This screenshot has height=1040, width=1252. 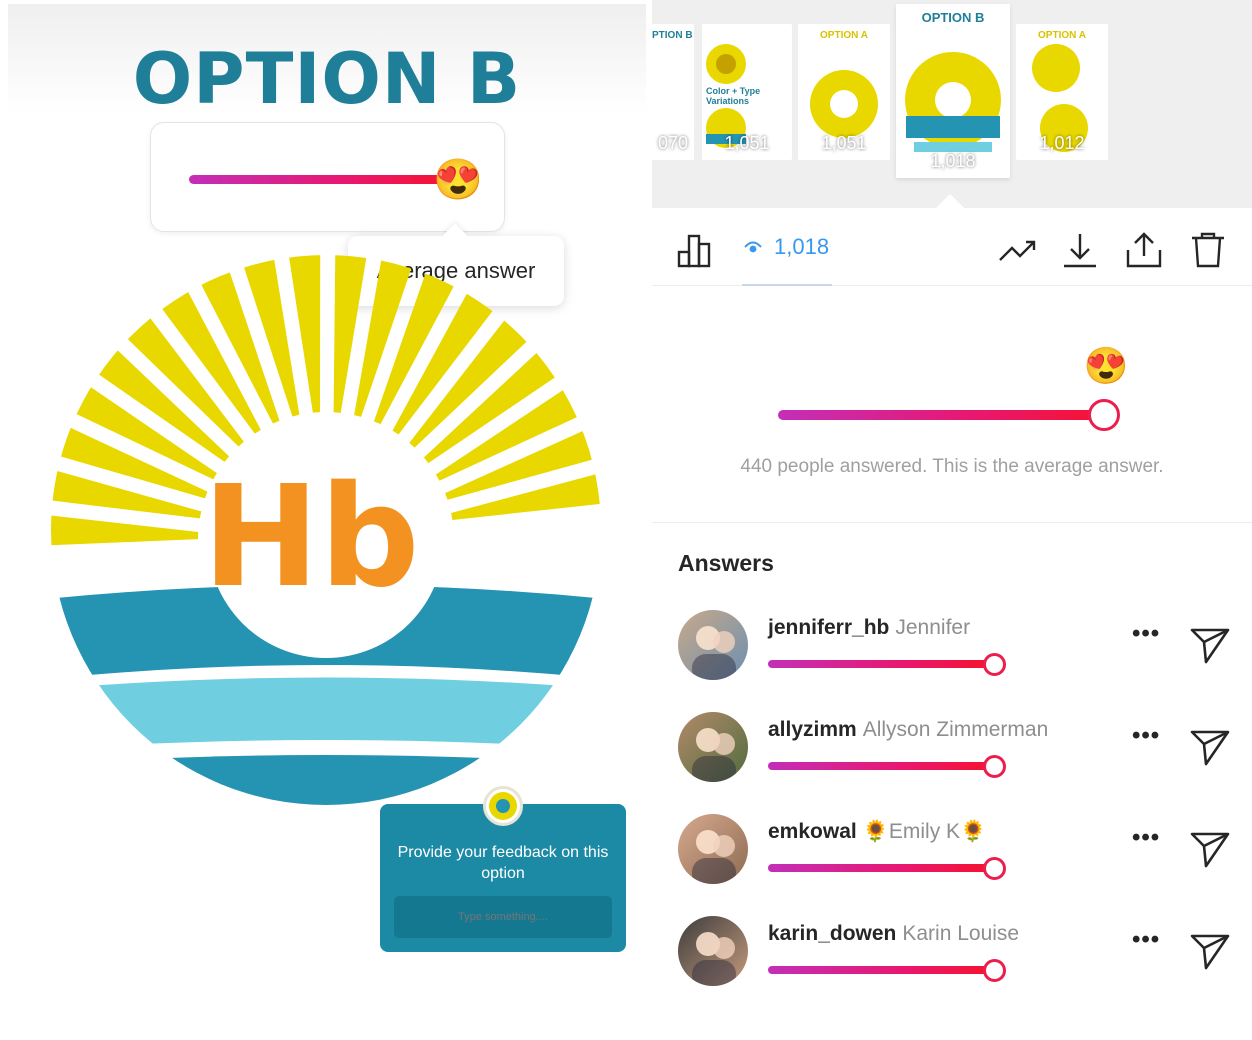 I want to click on trend-icon, so click(x=1018, y=250).